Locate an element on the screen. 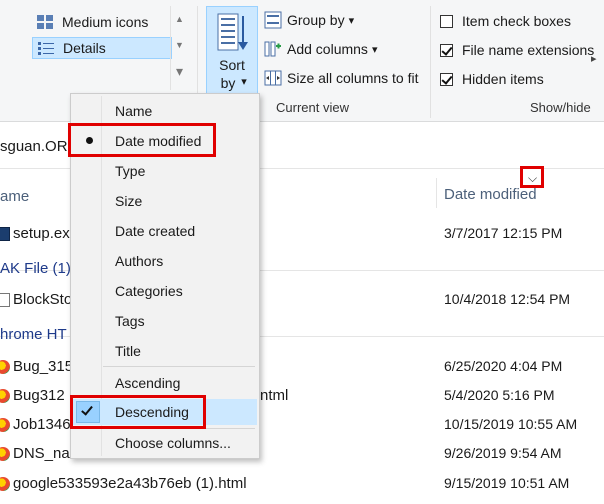 The image size is (604, 504). sort-by-button: Sort by ▾ is located at coordinates (232, 50).